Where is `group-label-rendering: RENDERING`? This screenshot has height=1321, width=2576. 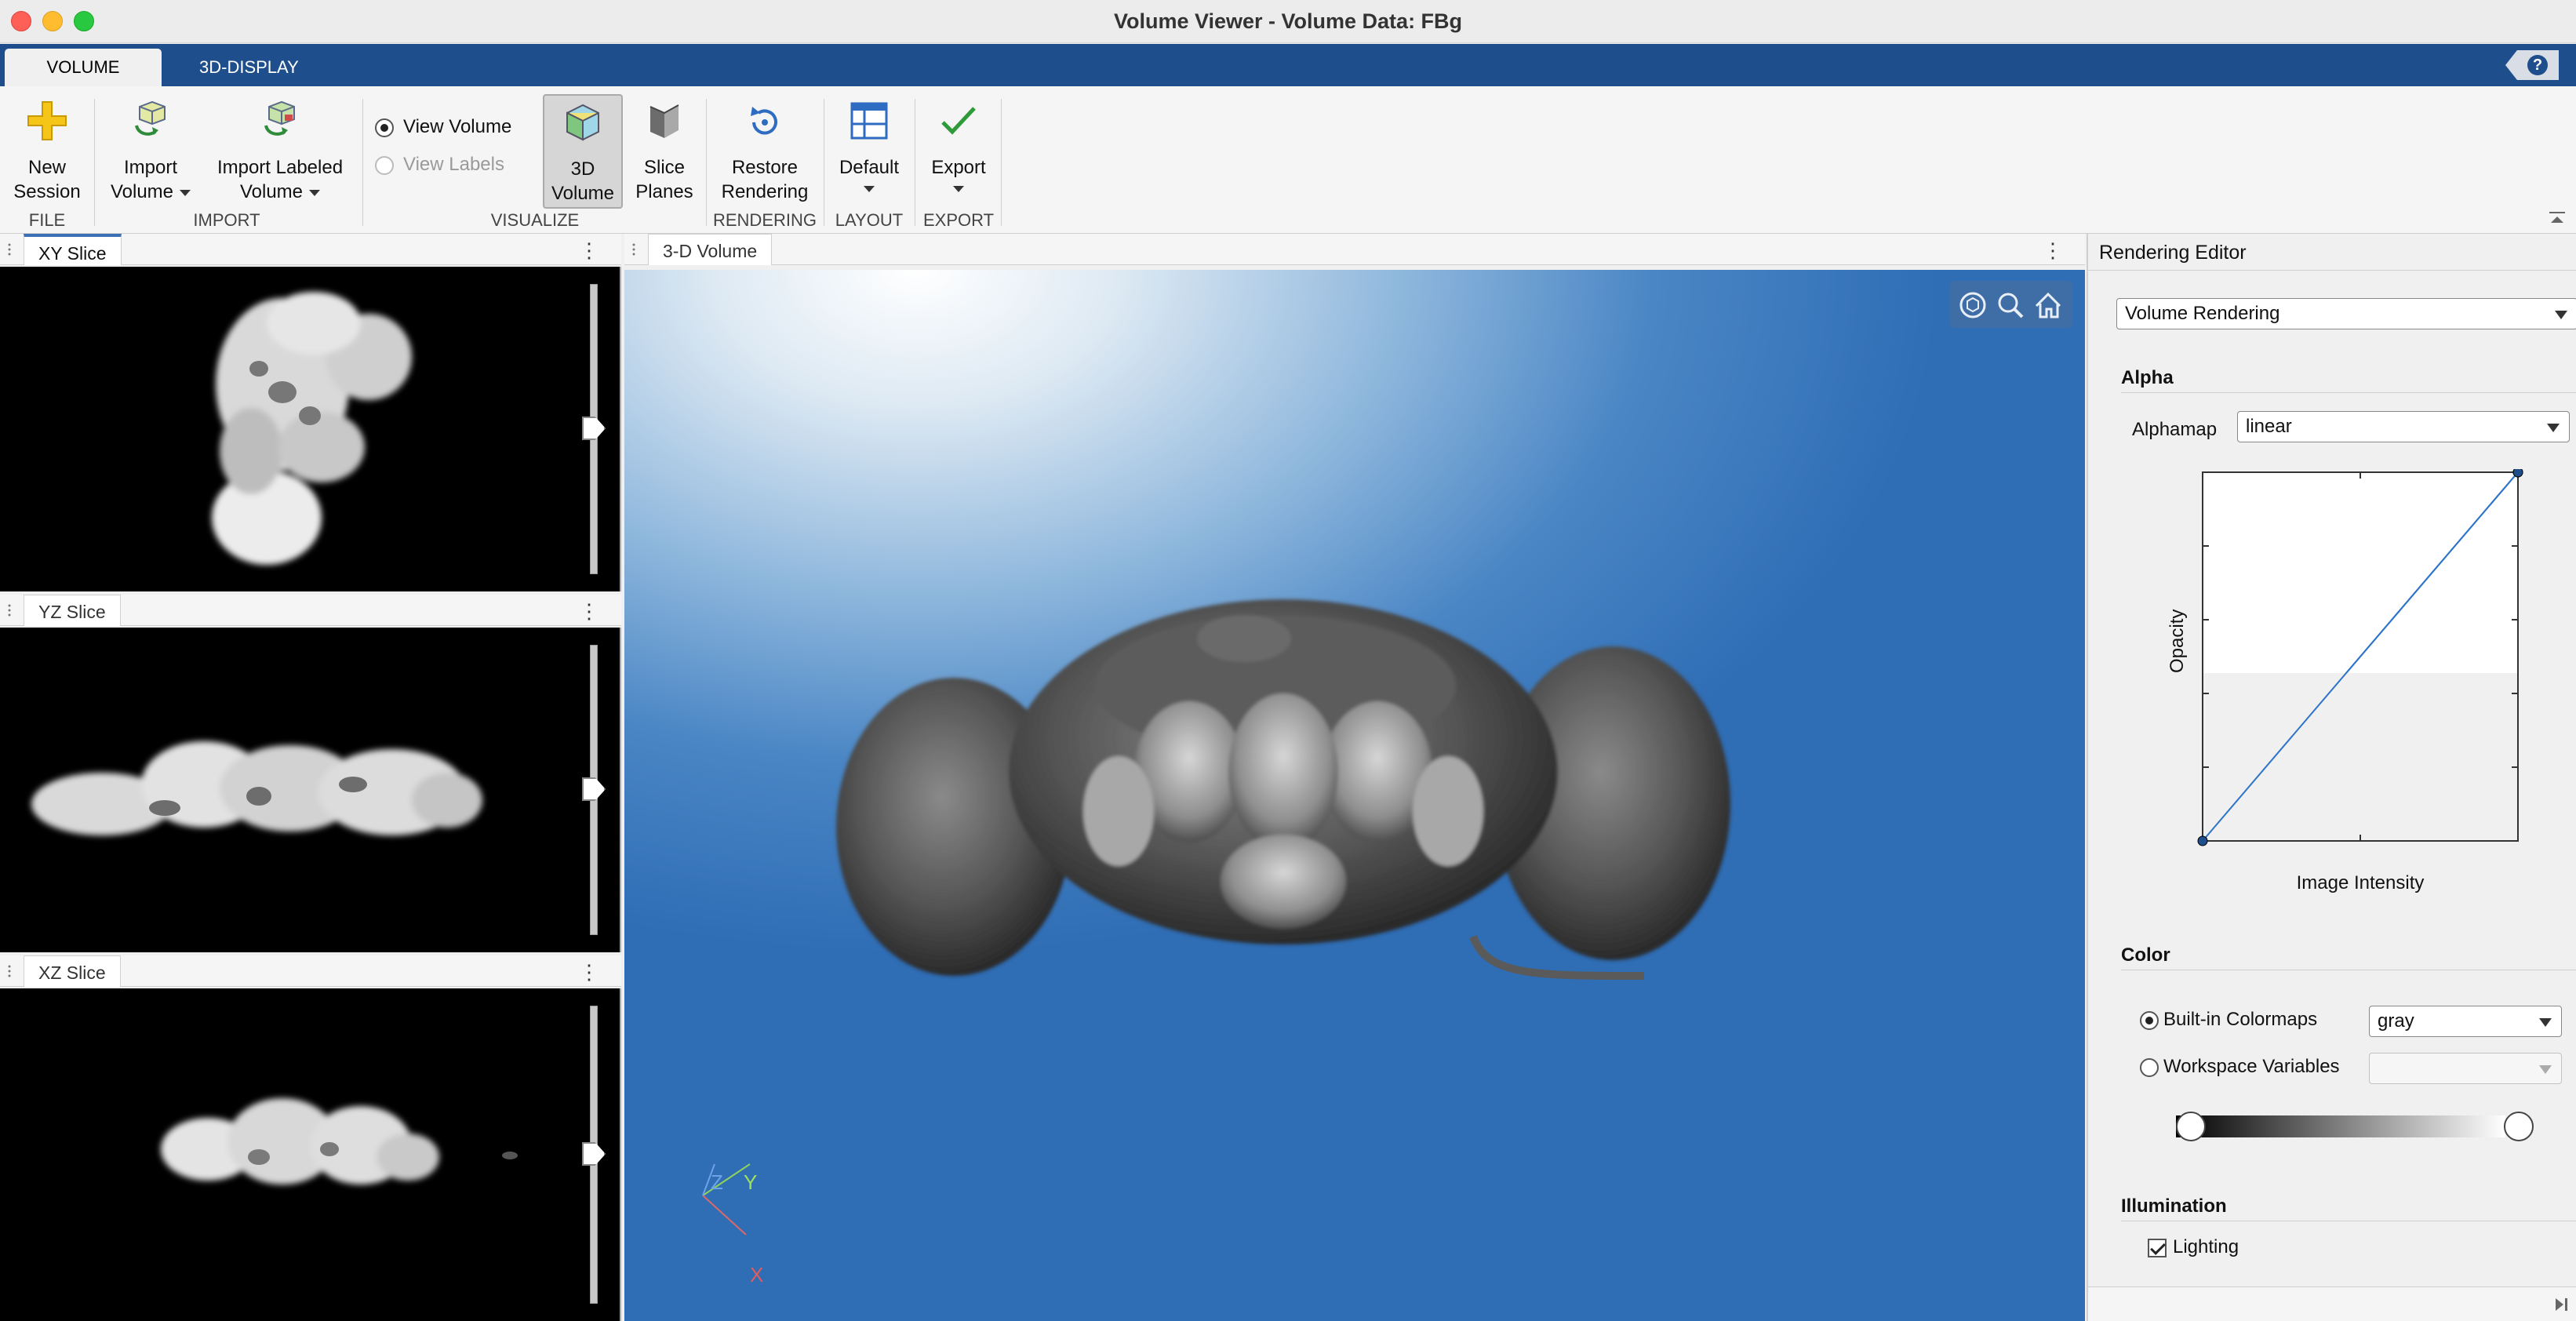
group-label-rendering: RENDERING is located at coordinates (764, 220).